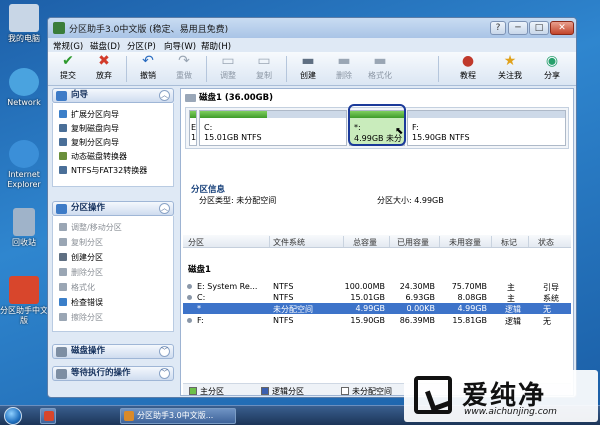  I want to click on apply-button: ✔ 提交, so click(68, 69).